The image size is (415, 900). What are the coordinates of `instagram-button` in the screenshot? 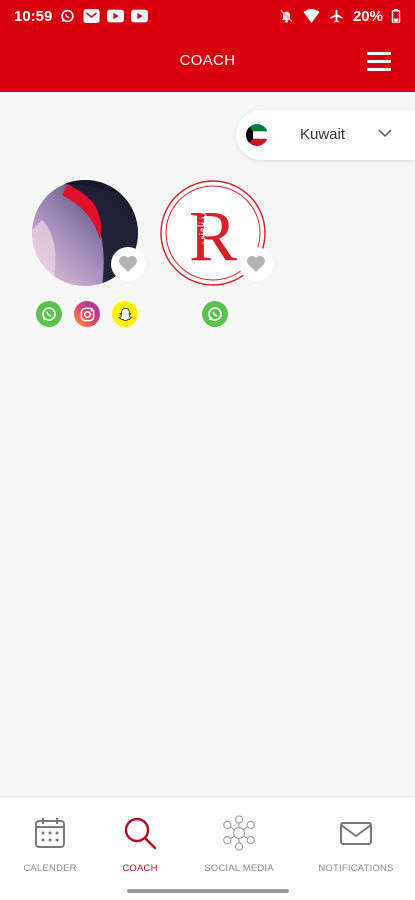 It's located at (87, 314).